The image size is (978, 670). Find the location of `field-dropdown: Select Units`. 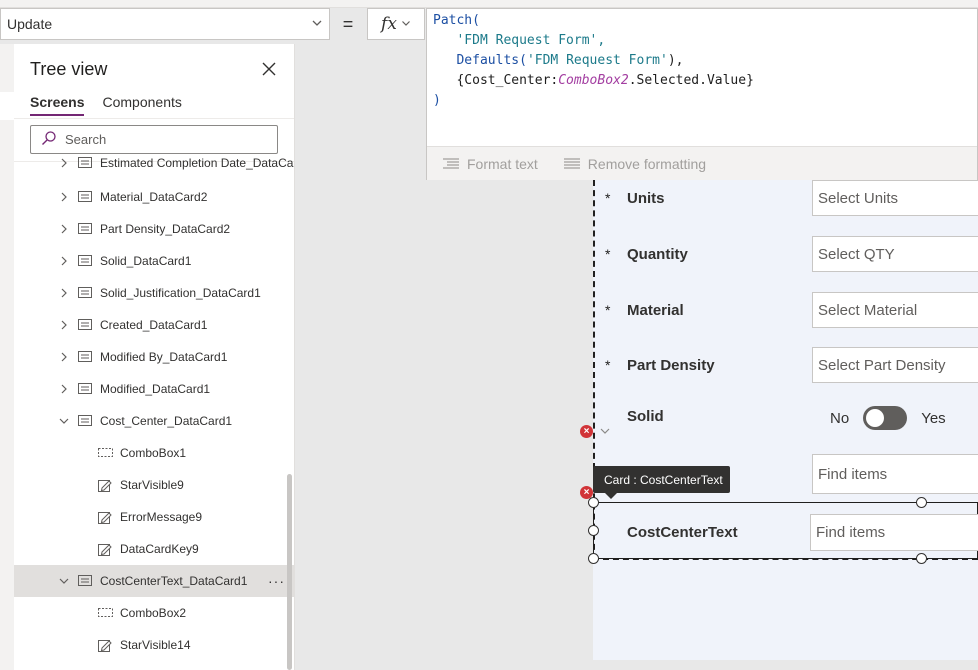

field-dropdown: Select Units is located at coordinates (895, 198).